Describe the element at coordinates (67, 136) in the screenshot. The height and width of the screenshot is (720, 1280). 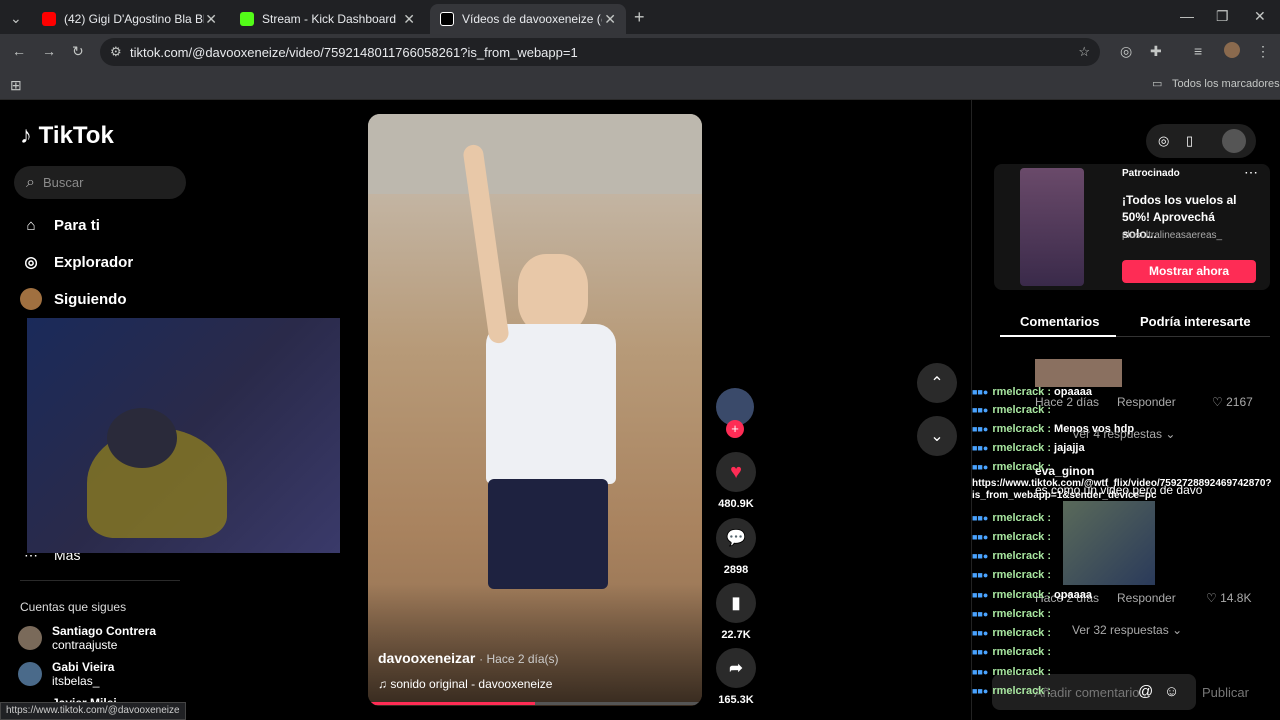
I see `tiktok-logo: ♪ TikTok` at that location.